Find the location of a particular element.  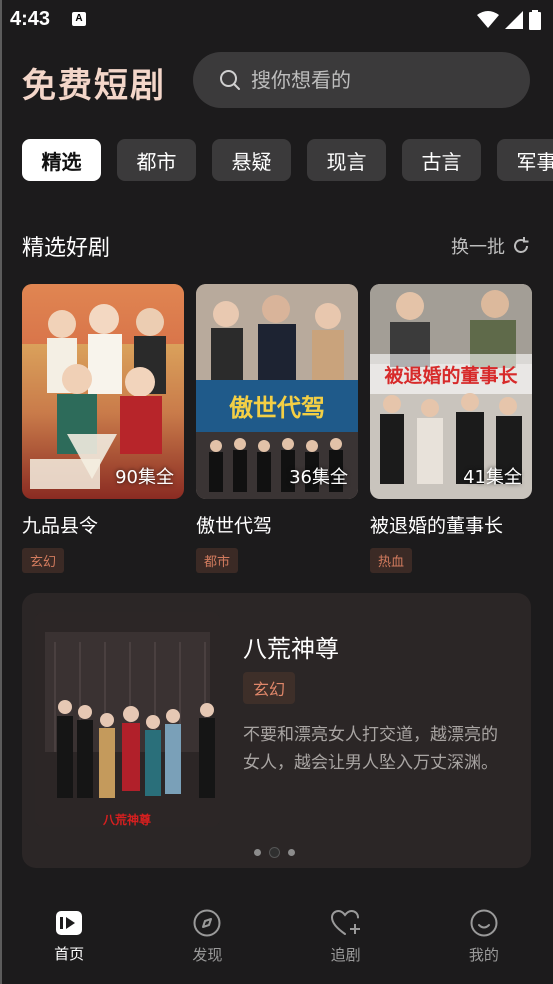

tab-guyan: 古言 is located at coordinates (441, 160).